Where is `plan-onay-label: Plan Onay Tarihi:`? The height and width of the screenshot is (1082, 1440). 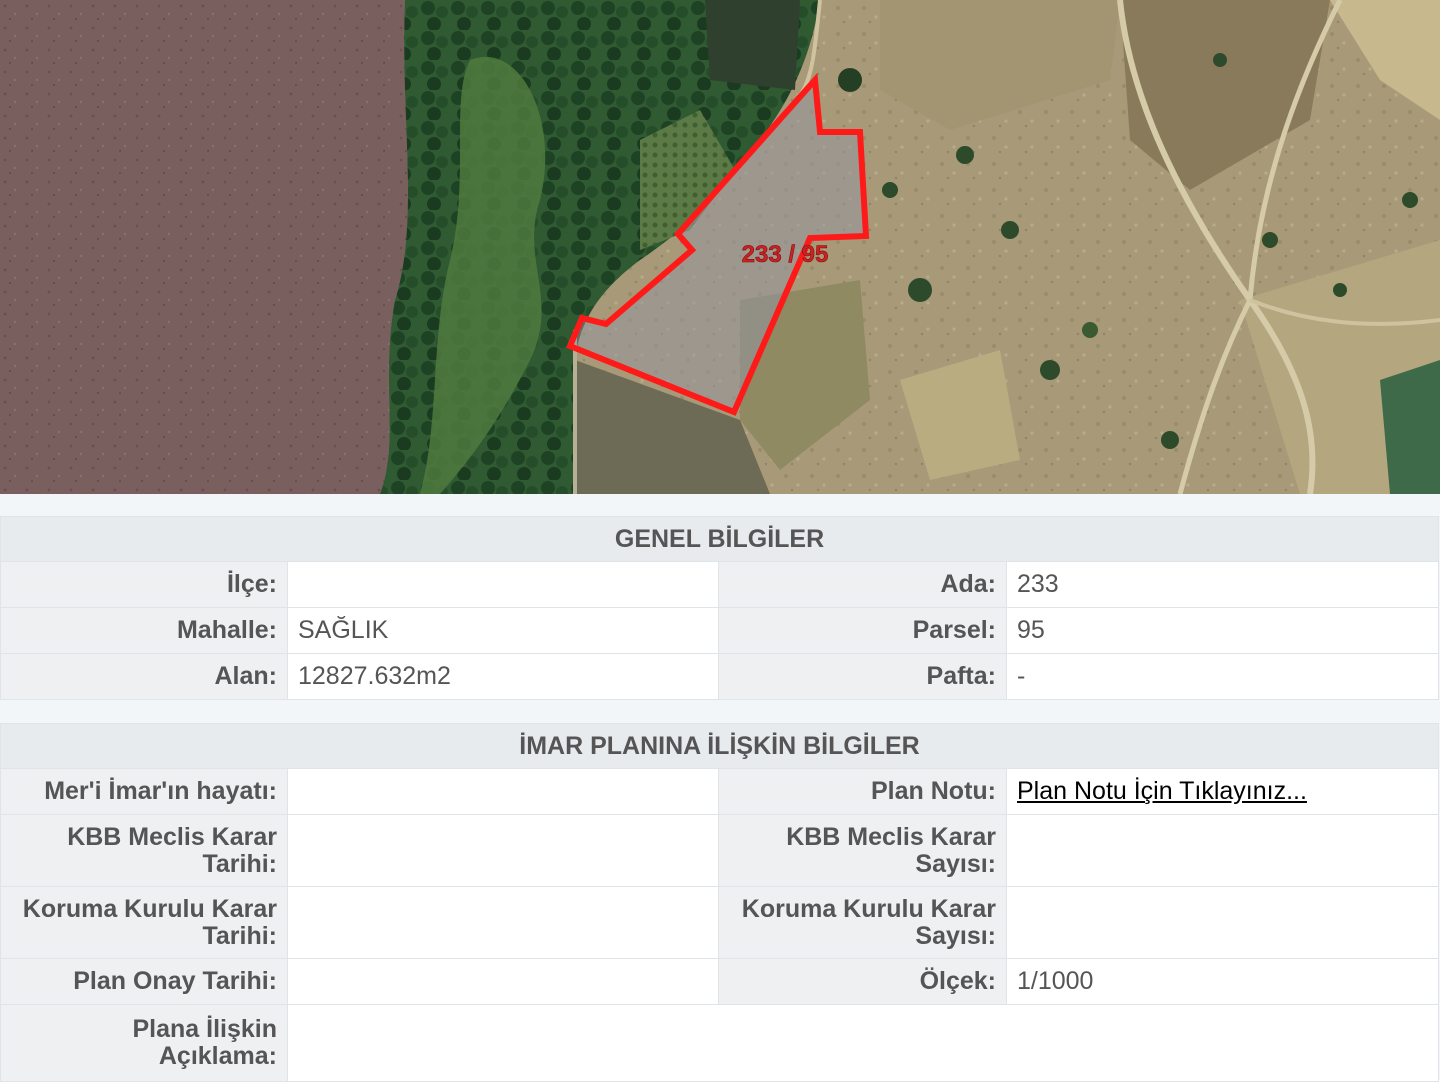 plan-onay-label: Plan Onay Tarihi: is located at coordinates (144, 981).